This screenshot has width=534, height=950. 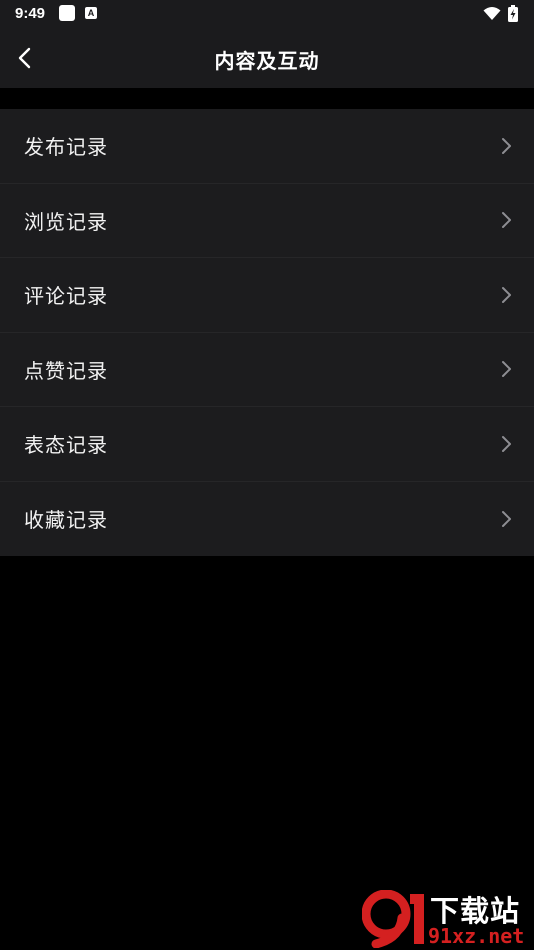 I want to click on menu-item-label: 表态记录, so click(x=66, y=445).